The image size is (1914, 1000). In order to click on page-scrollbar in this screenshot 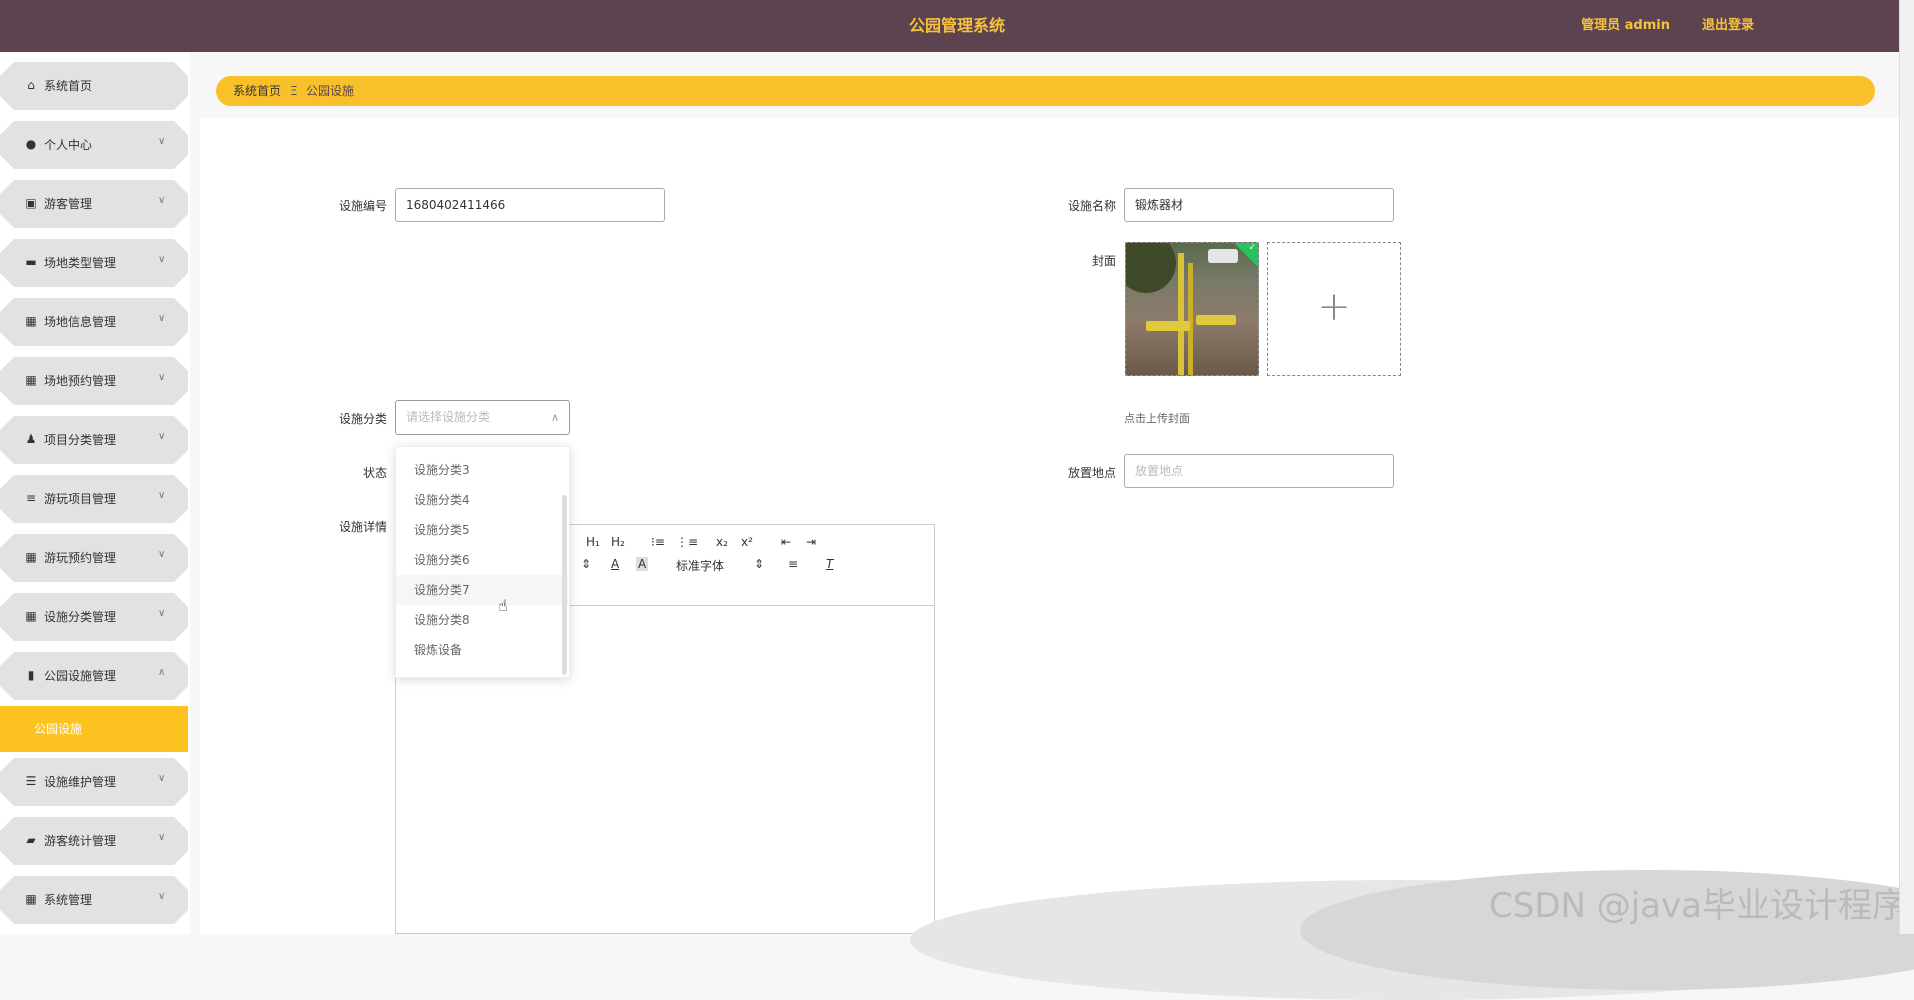, I will do `click(1906, 467)`.